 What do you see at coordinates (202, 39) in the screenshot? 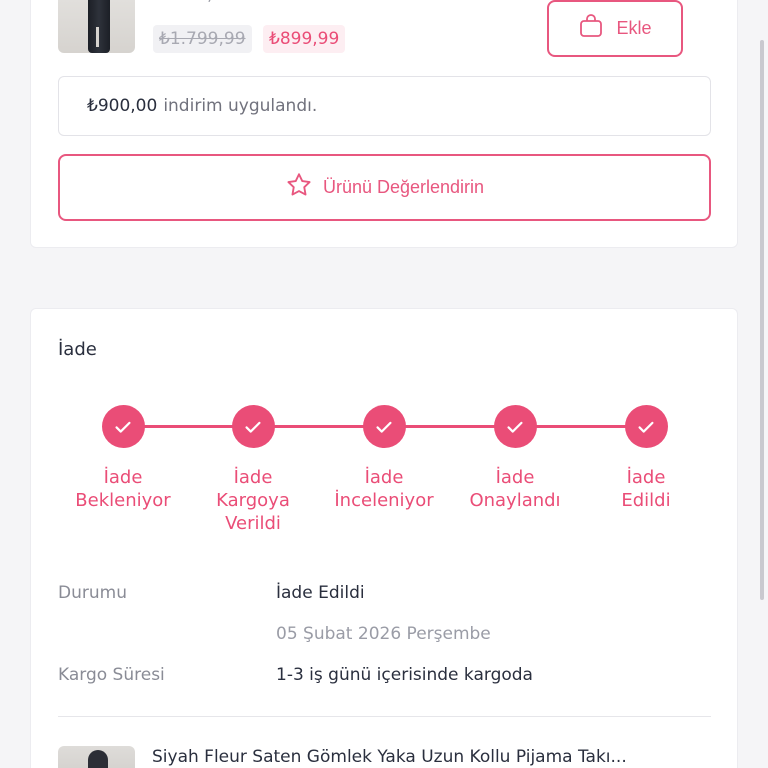
I see `old-price: ₺1.799,99` at bounding box center [202, 39].